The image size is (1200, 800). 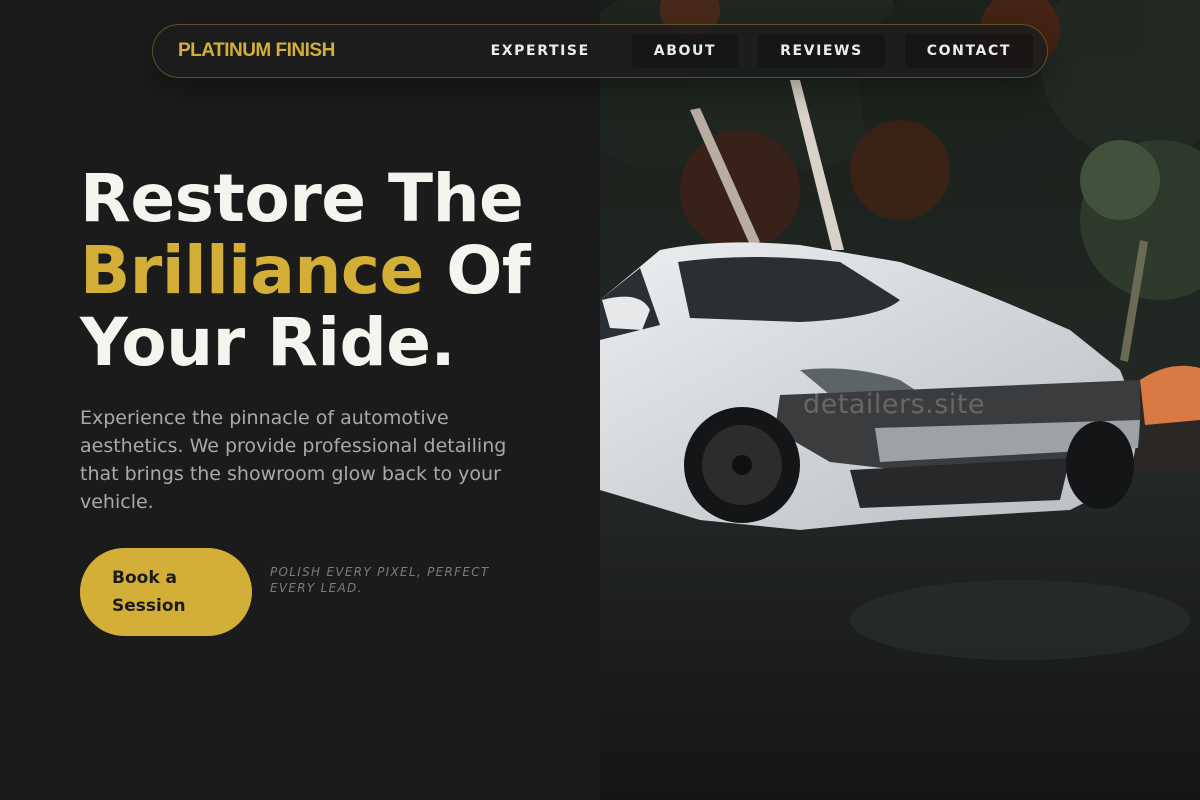 I want to click on brand-logo: PLATINUM FINISH, so click(x=256, y=51).